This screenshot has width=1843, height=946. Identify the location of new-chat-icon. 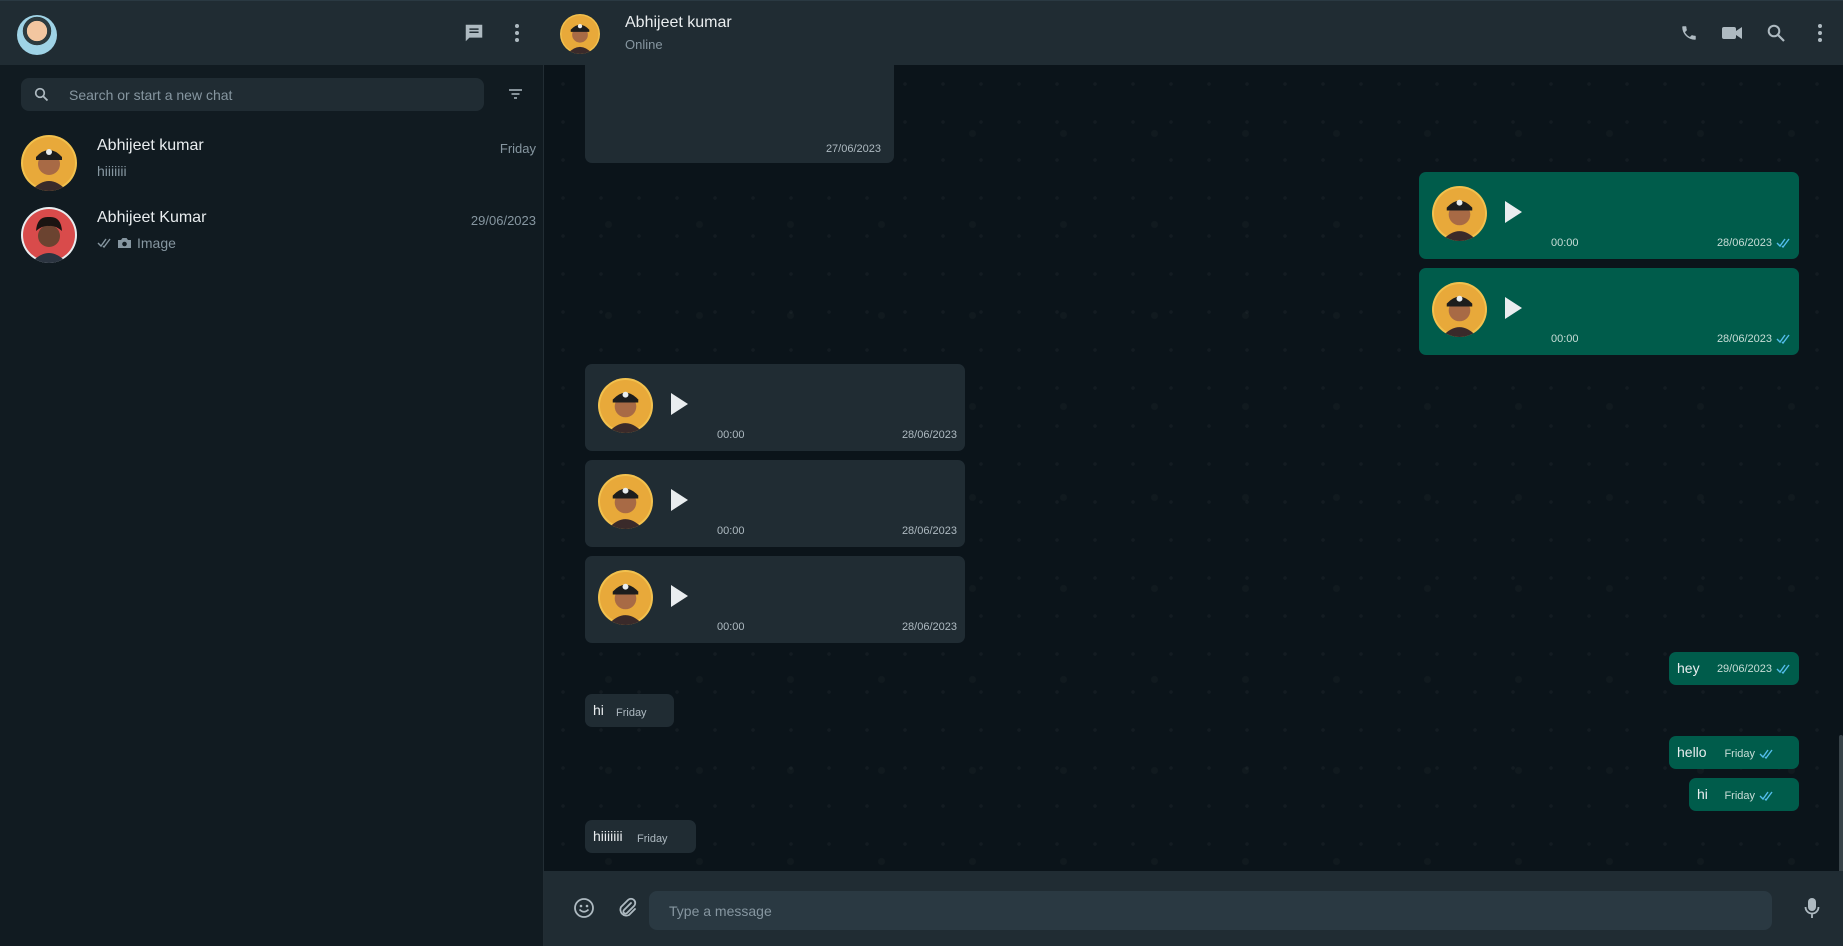
(474, 33).